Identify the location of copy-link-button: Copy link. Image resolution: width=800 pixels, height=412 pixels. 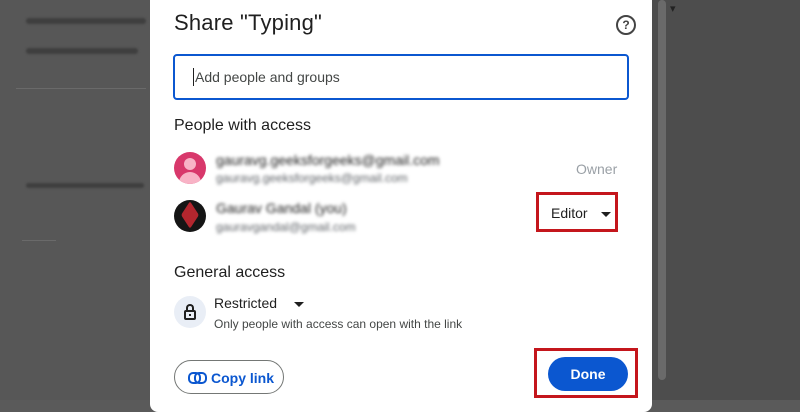
(229, 377).